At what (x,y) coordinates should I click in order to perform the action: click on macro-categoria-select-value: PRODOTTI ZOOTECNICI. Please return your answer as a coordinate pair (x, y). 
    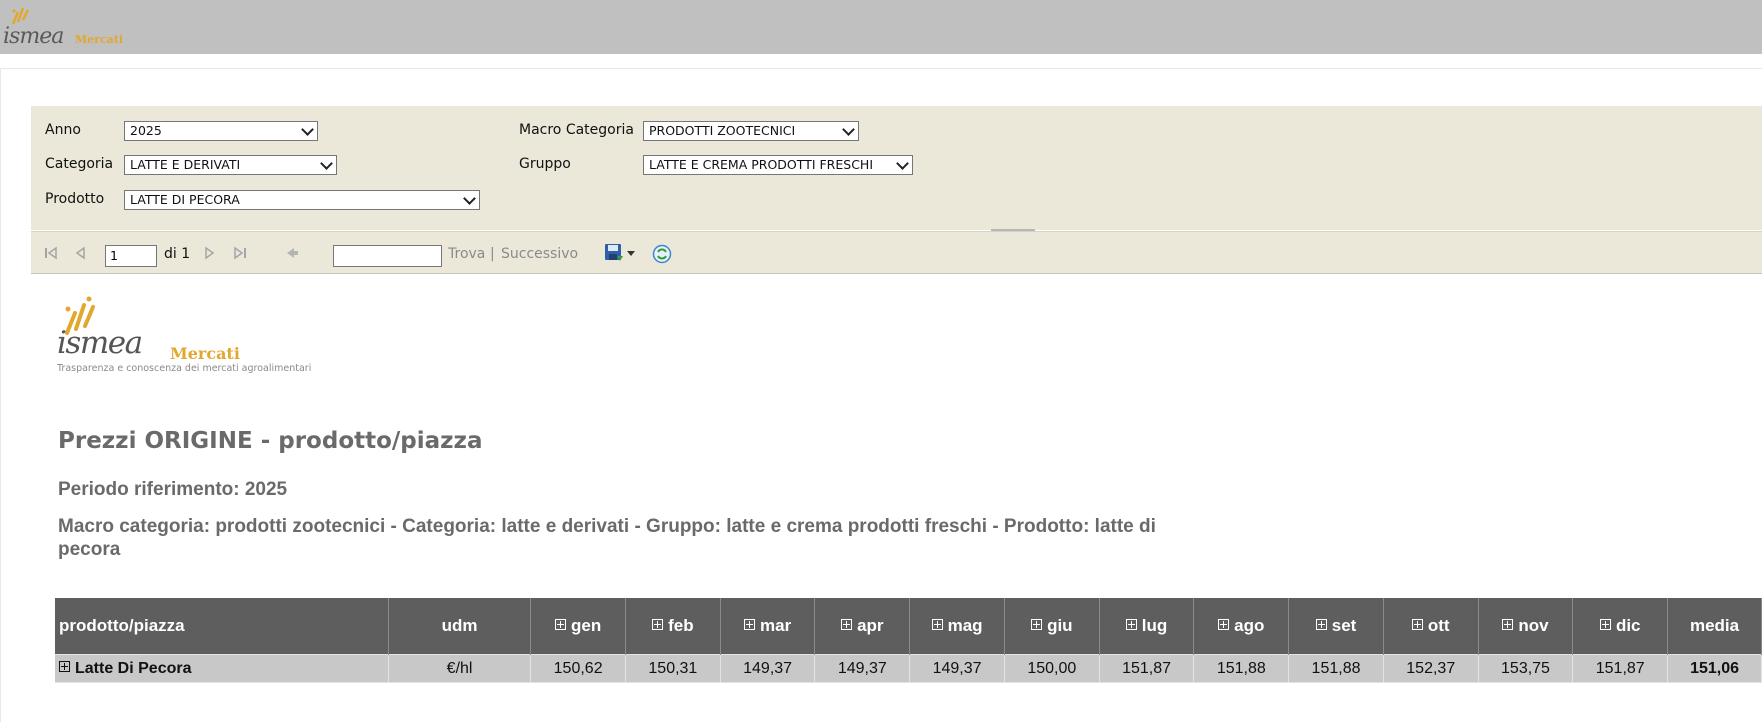
    Looking at the image, I should click on (722, 130).